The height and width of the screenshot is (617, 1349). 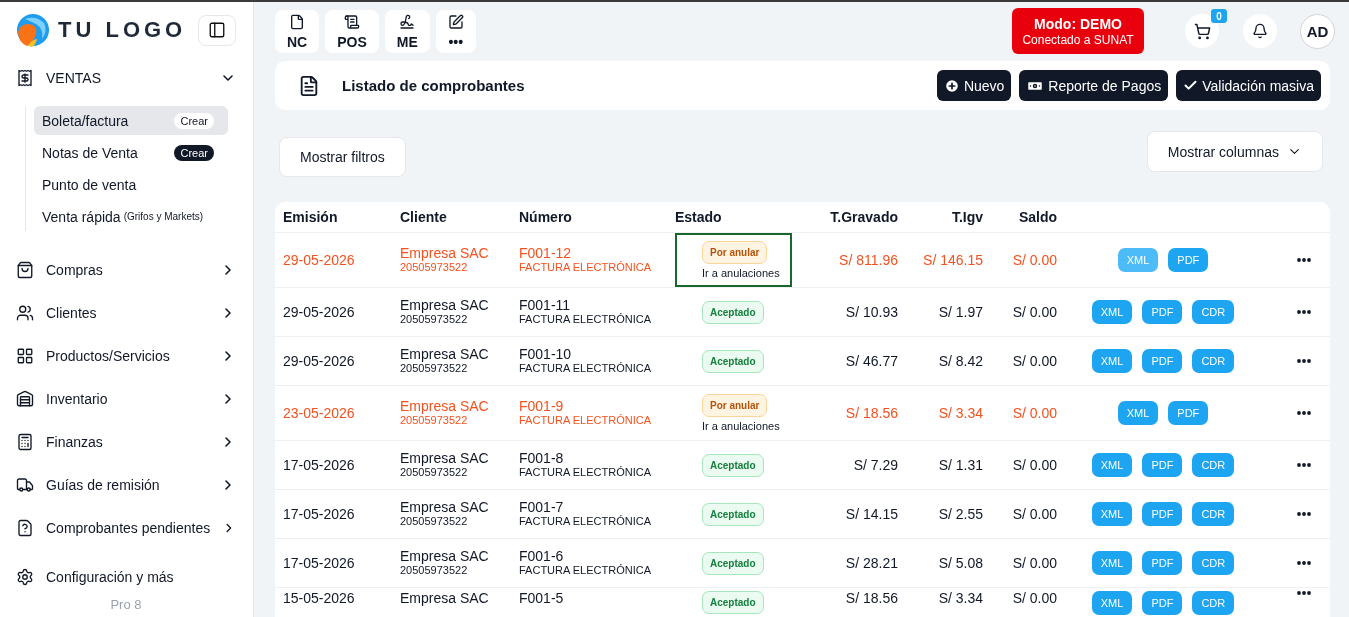 What do you see at coordinates (352, 22) in the screenshot?
I see `scroll-icon` at bounding box center [352, 22].